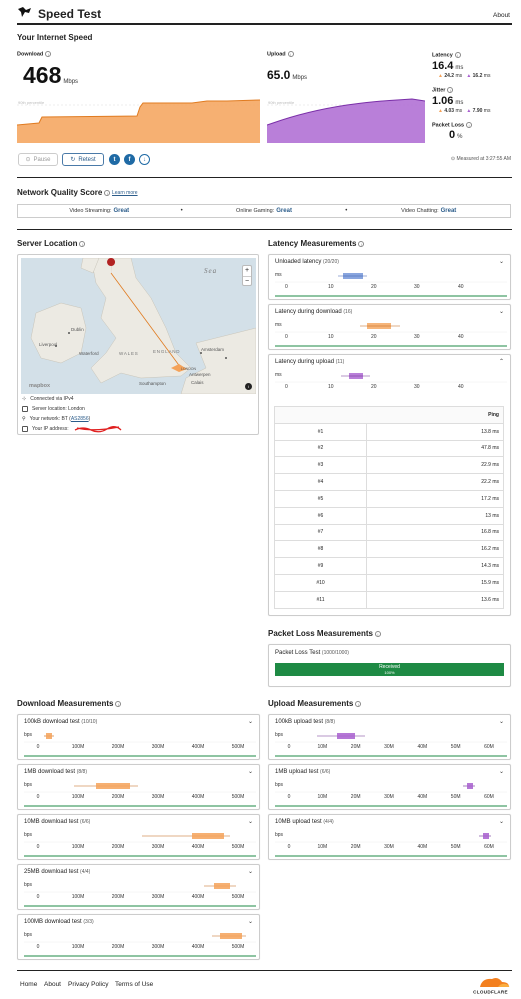 Image resolution: width=521 pixels, height=999 pixels. What do you see at coordinates (57, 872) in the screenshot?
I see `card-title: 25MB download test (4/4)` at bounding box center [57, 872].